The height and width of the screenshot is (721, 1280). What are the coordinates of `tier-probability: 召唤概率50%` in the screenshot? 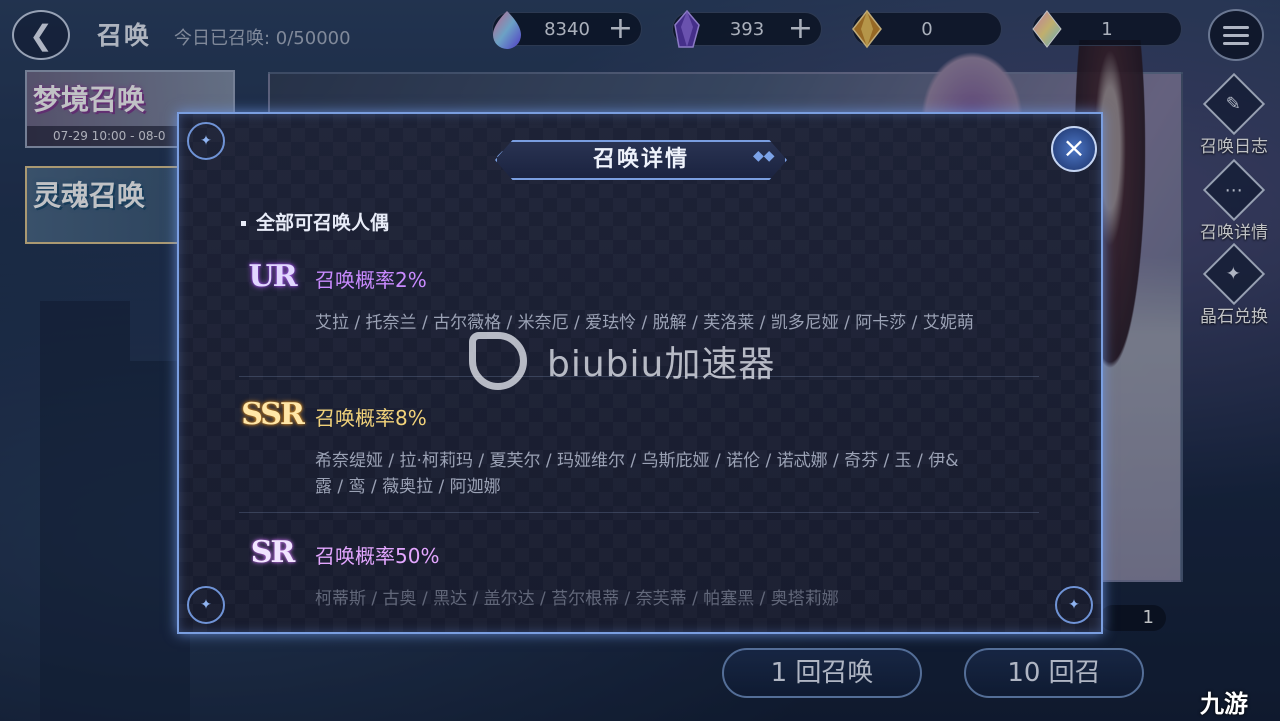 It's located at (377, 556).